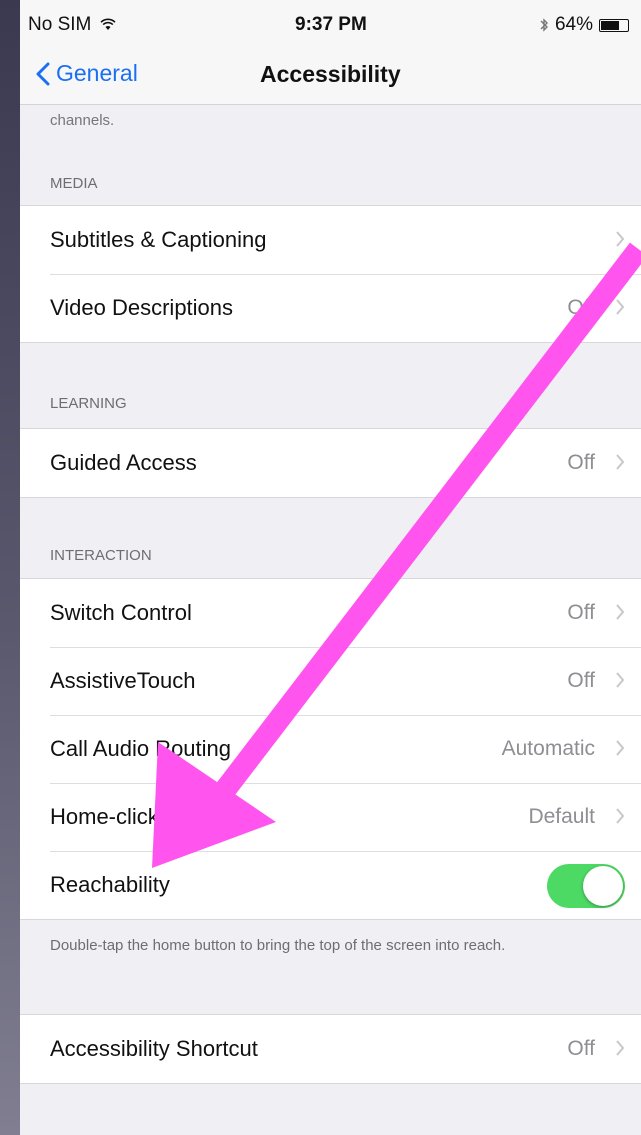 The image size is (641, 1135). I want to click on back-label: General, so click(97, 73).